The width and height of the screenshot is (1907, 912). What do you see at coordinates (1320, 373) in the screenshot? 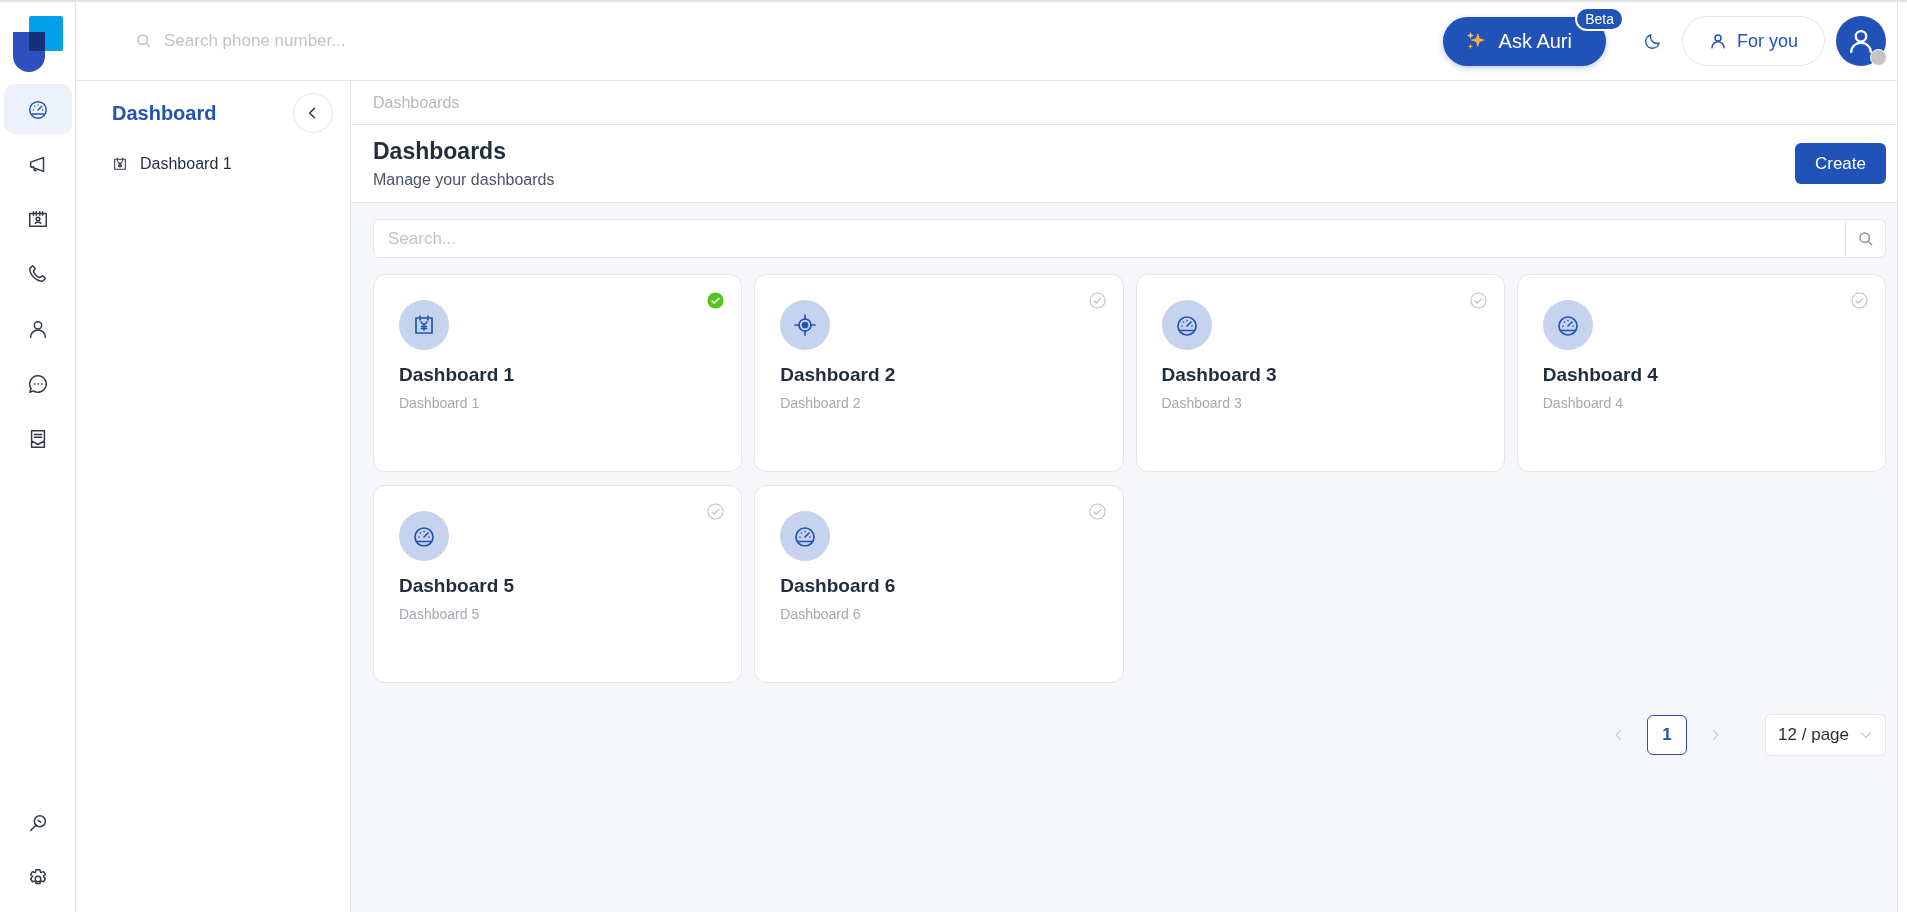
I see `dashboard-card: Dashboard 3 Dashboard 3` at bounding box center [1320, 373].